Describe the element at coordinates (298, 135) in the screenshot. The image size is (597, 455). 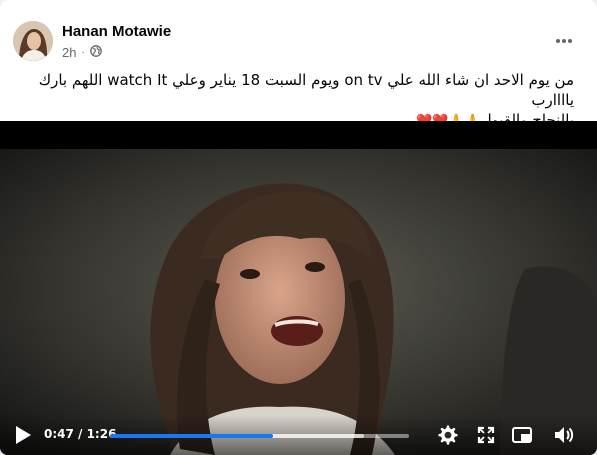
I see `video-letterbox` at that location.